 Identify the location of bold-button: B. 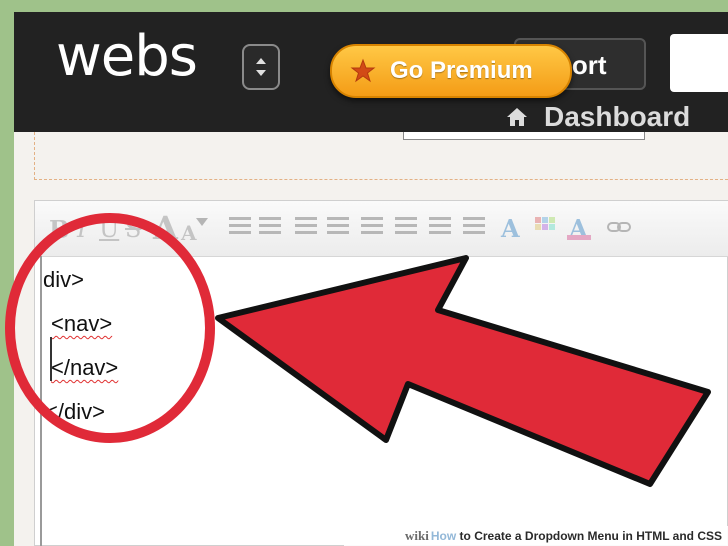
(59, 230).